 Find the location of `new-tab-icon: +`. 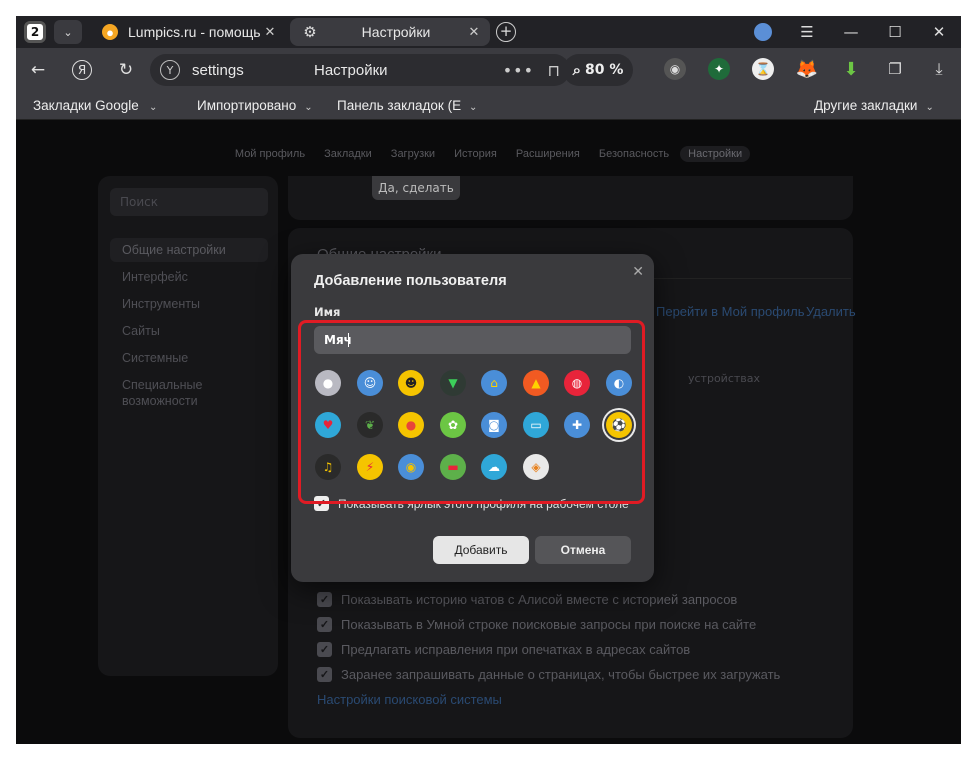

new-tab-icon: + is located at coordinates (506, 32).